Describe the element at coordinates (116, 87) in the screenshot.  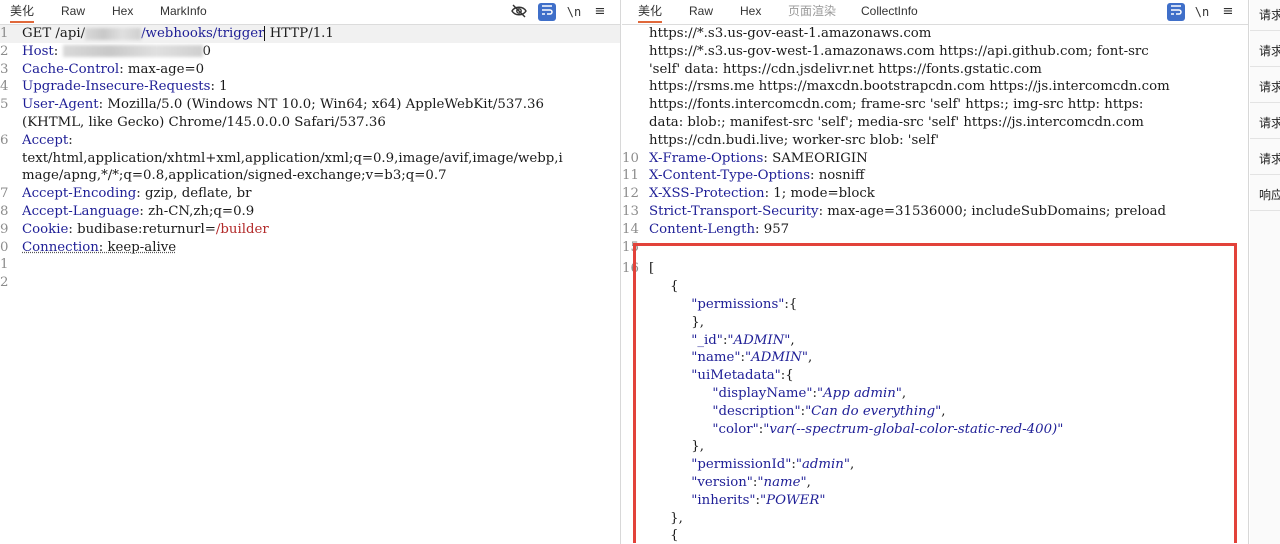
I see `header-name: Upgrade-Insecure-Requests` at that location.